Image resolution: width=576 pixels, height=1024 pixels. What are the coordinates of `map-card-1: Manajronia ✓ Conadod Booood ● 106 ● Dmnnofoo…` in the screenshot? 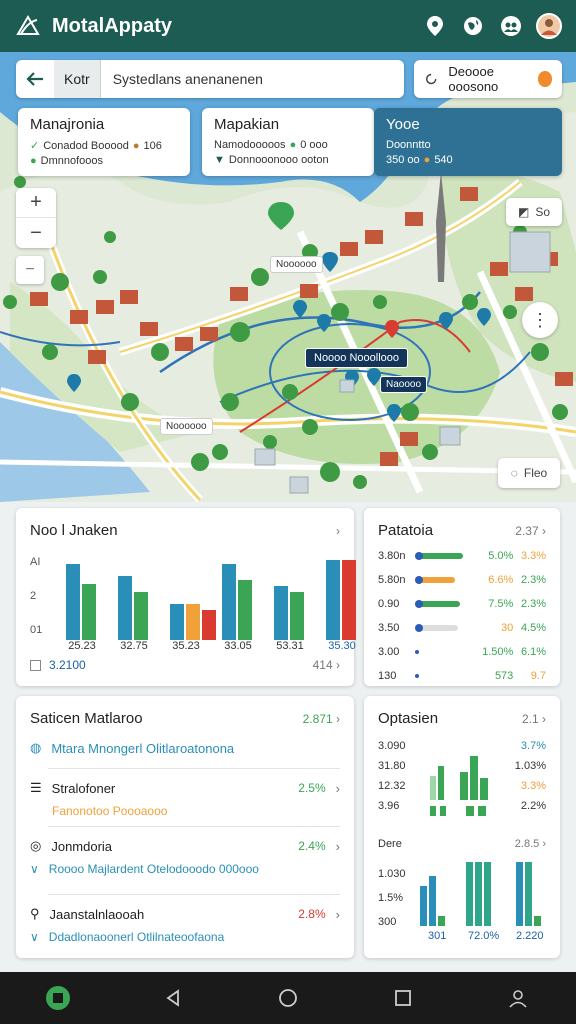 It's located at (104, 142).